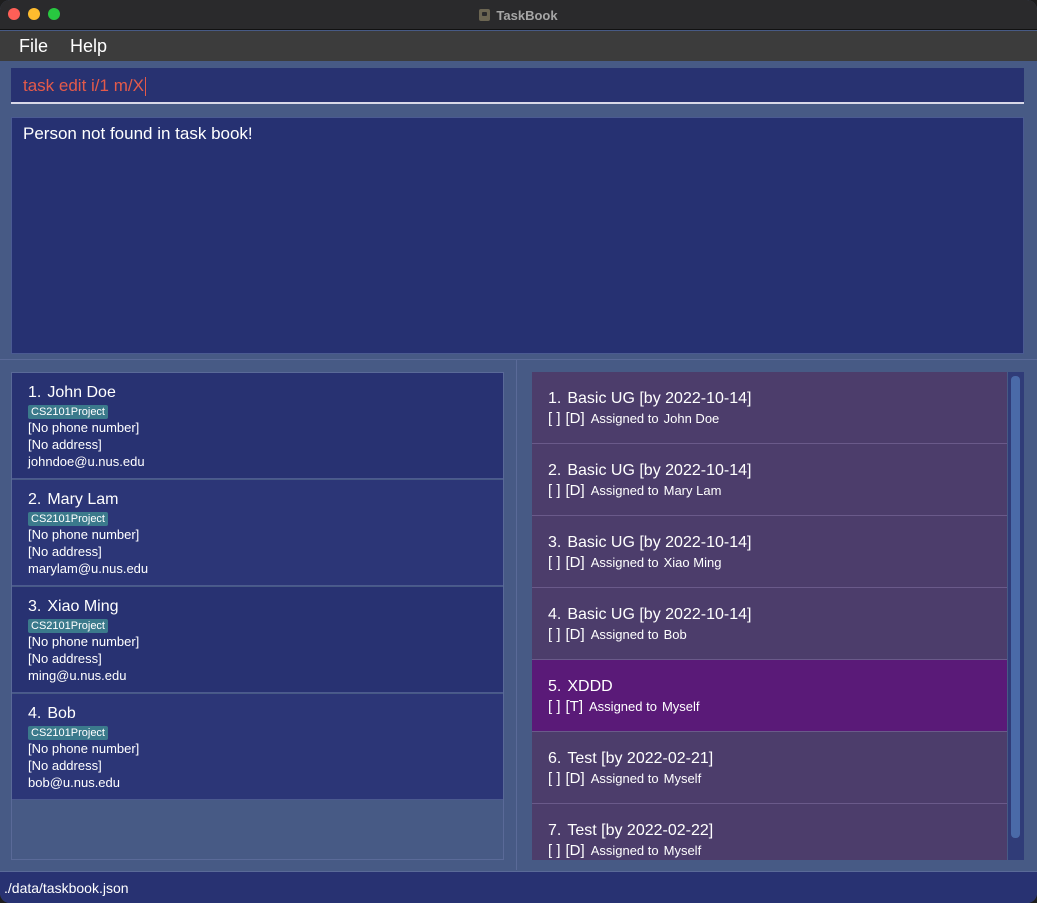 The height and width of the screenshot is (903, 1037). I want to click on app-icon, so click(485, 15).